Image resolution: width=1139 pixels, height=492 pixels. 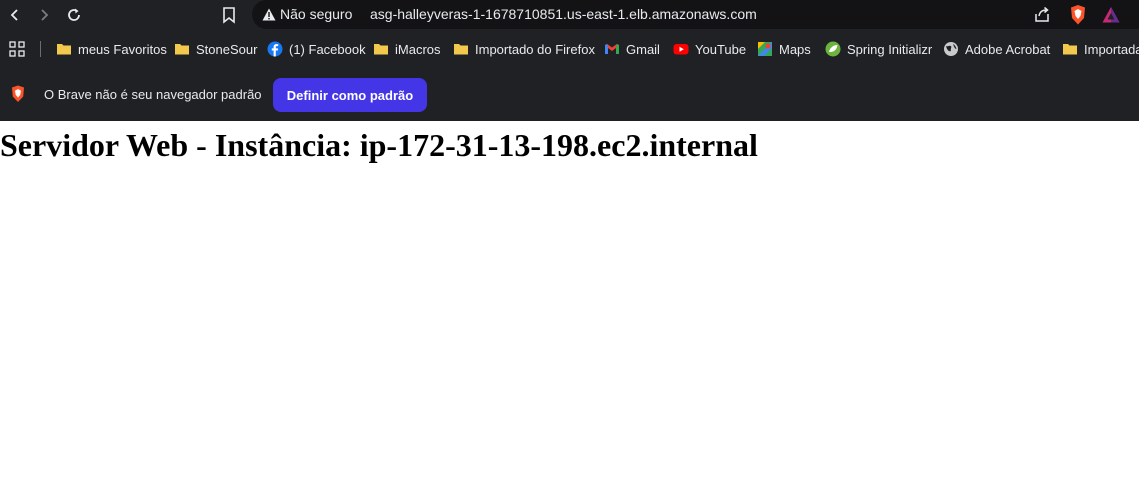 What do you see at coordinates (1111, 15) in the screenshot?
I see `brave-rewards-icon` at bounding box center [1111, 15].